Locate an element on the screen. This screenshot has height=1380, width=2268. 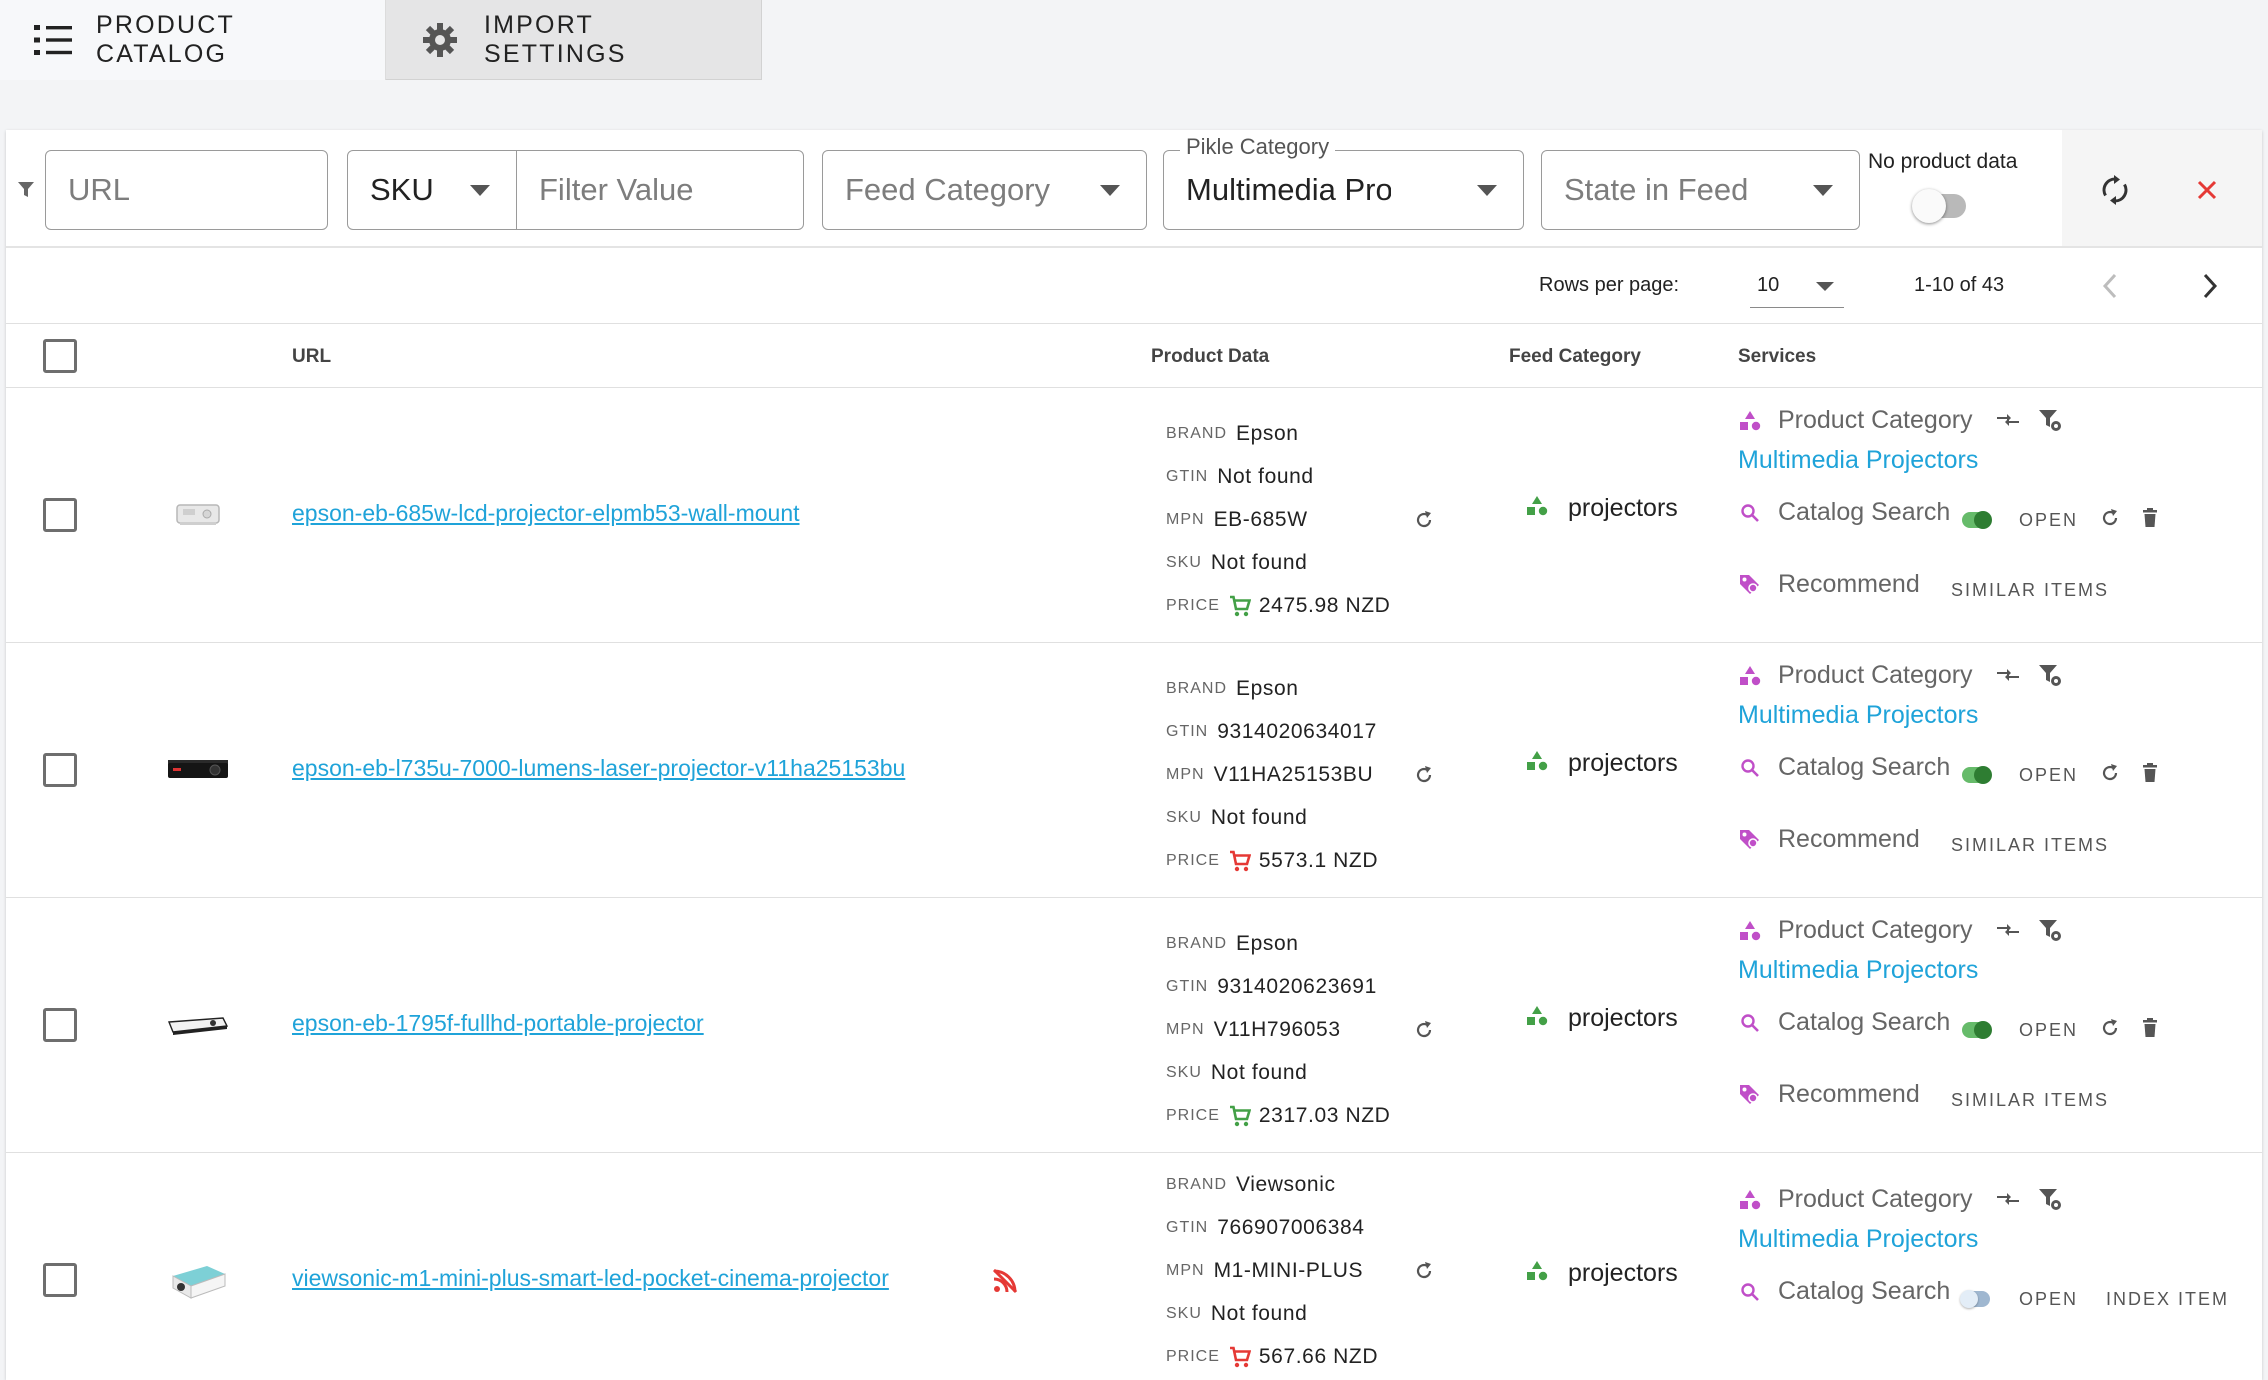
price-value: 2475.98 NZD is located at coordinates (1324, 605).